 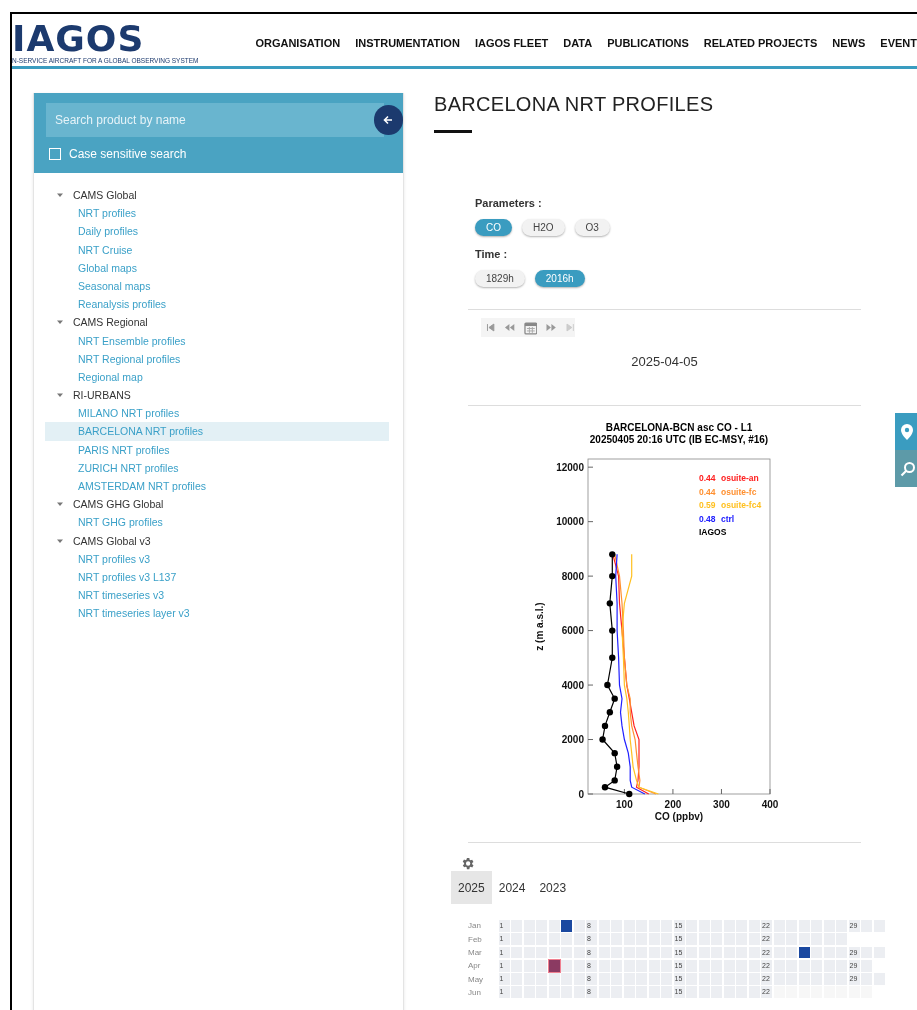 I want to click on nav-link: ORGANISATION, so click(x=298, y=43).